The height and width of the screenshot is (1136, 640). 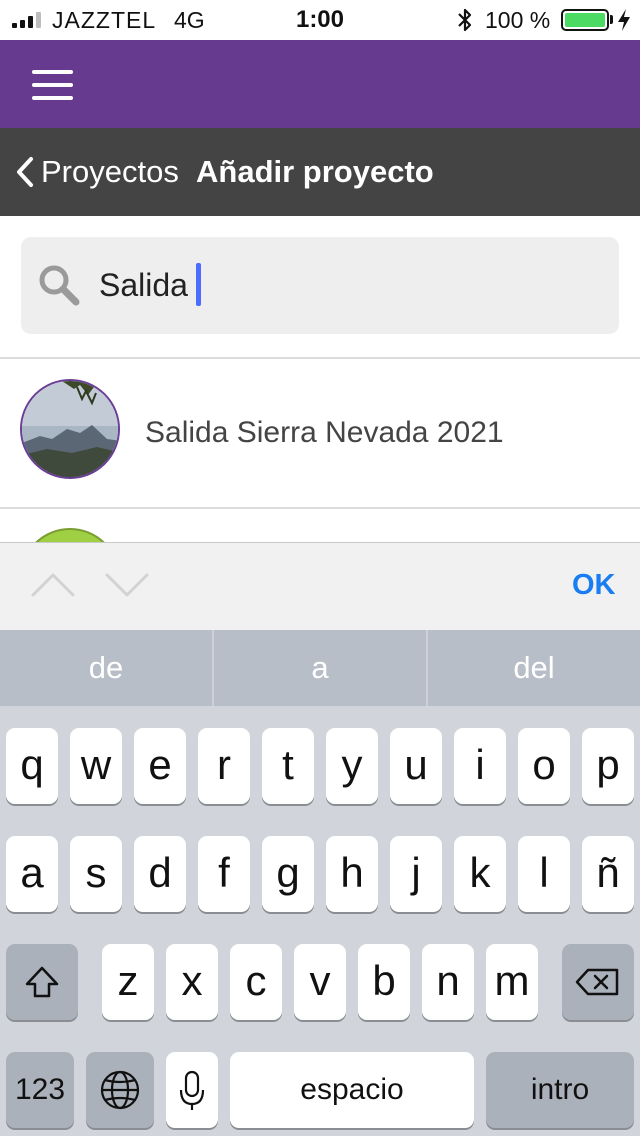 I want to click on key-label: q, so click(x=32, y=764).